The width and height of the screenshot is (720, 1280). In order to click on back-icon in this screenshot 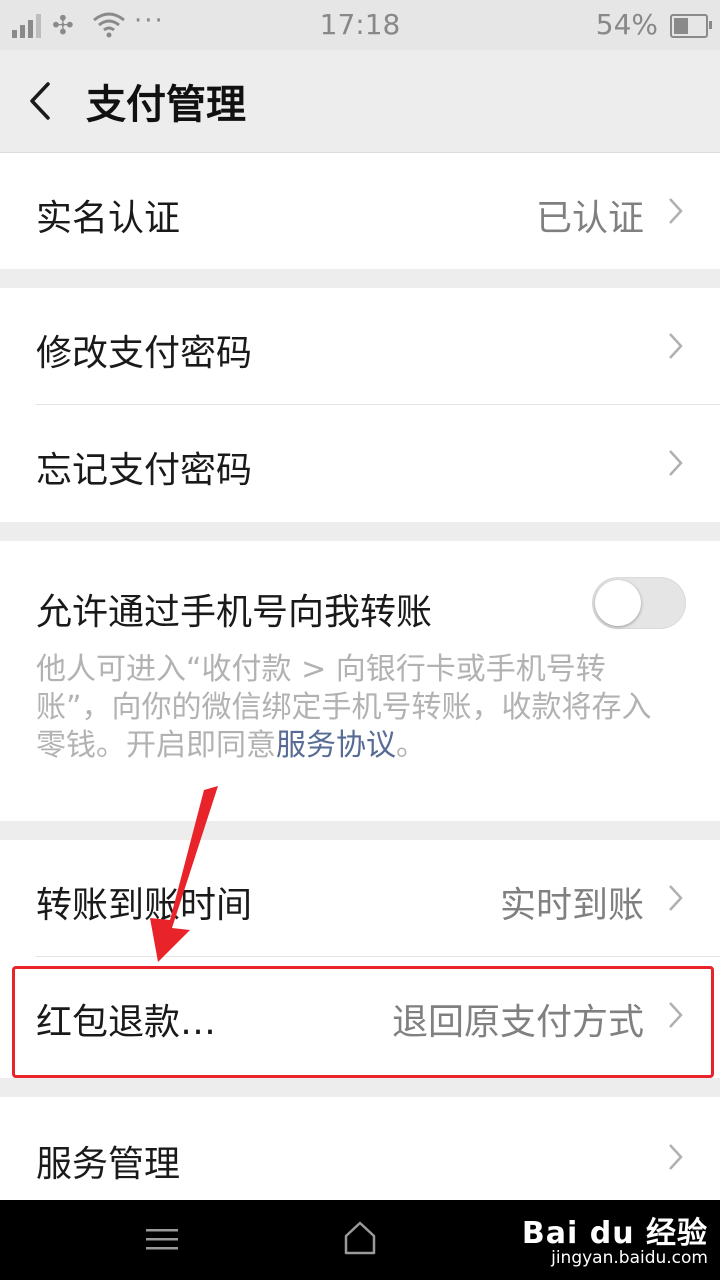, I will do `click(42, 101)`.